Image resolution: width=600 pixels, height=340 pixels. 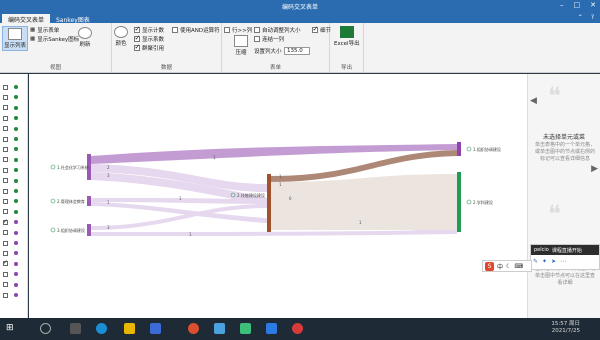 What do you see at coordinates (269, 39) in the screenshot?
I see `wrap-checkbox: 连结一列` at bounding box center [269, 39].